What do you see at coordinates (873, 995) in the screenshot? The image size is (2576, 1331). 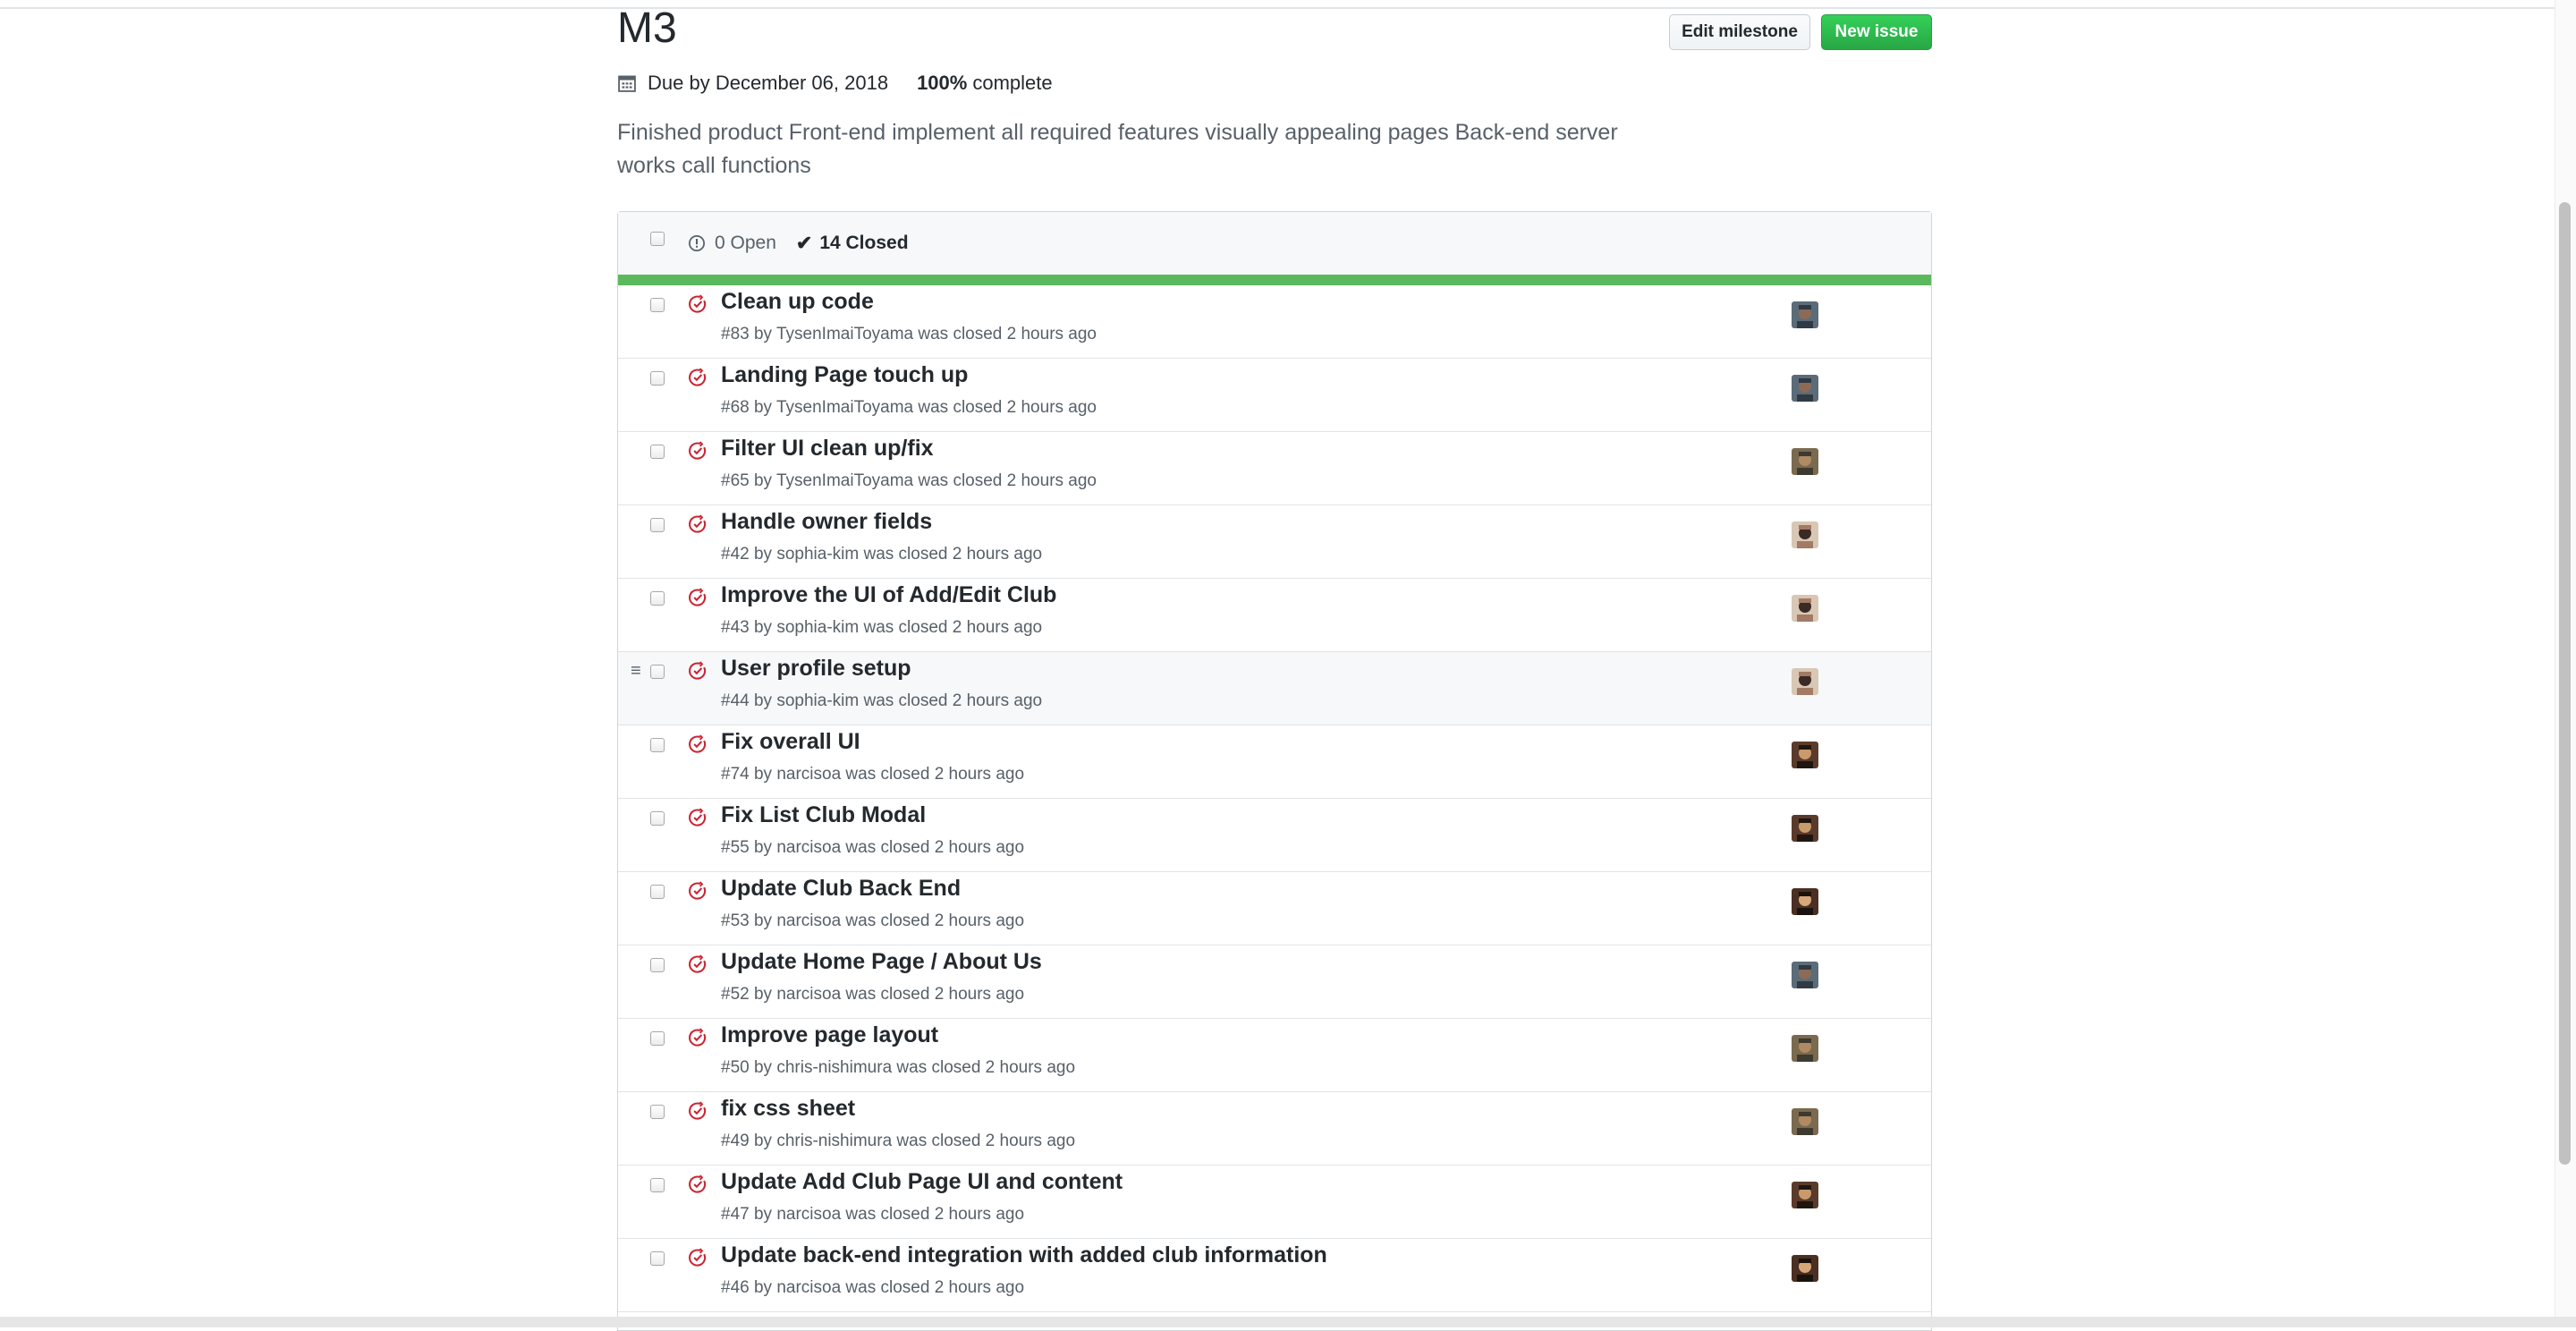 I see `issue-meta: #52 by narcisoa was closed 2 hours ago` at bounding box center [873, 995].